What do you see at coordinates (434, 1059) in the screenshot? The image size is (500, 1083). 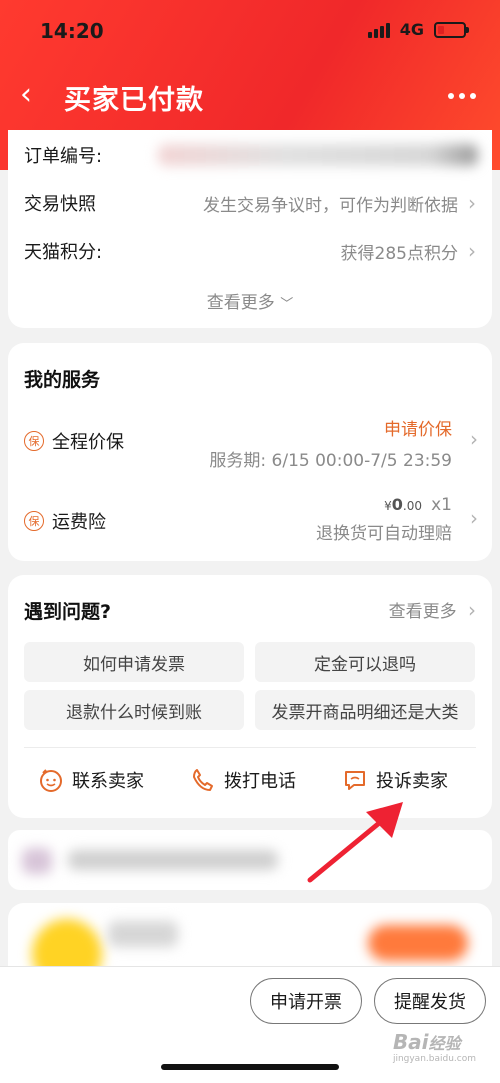 I see `watermark-url: jingyan.baidu.com` at bounding box center [434, 1059].